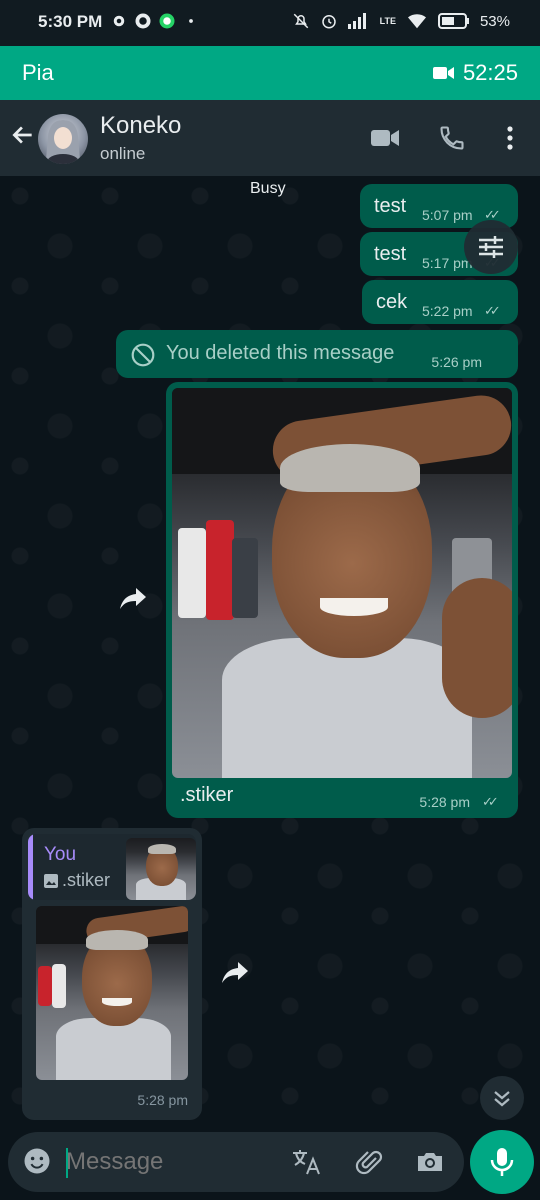  I want to click on whatsapp-business-icon, so click(167, 21).